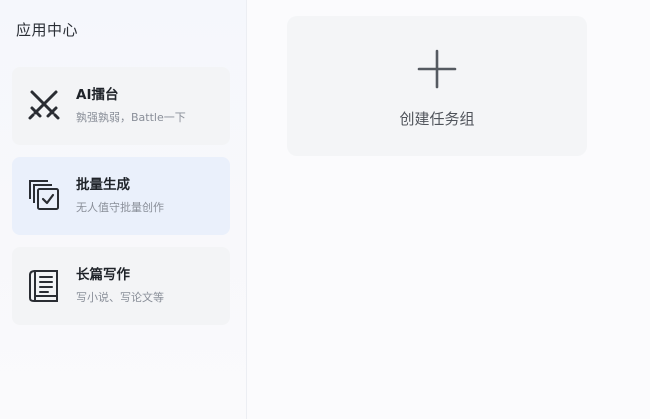  Describe the element at coordinates (120, 297) in the screenshot. I see `sidebar-item-desc: 写小说、写论文等` at that location.